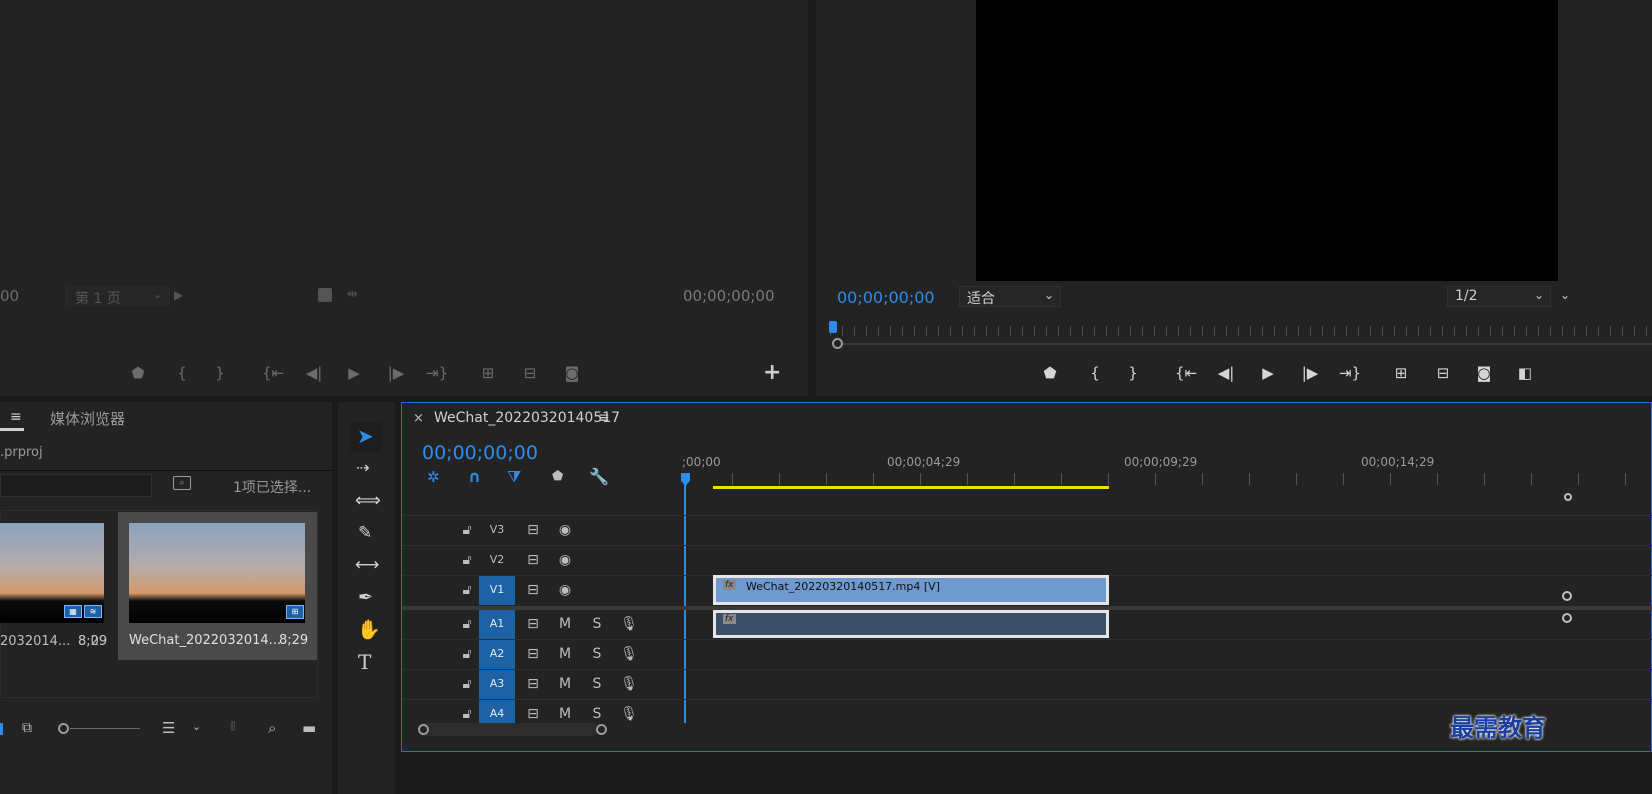  Describe the element at coordinates (423, 729) in the screenshot. I see `zoom-handle-left` at that location.